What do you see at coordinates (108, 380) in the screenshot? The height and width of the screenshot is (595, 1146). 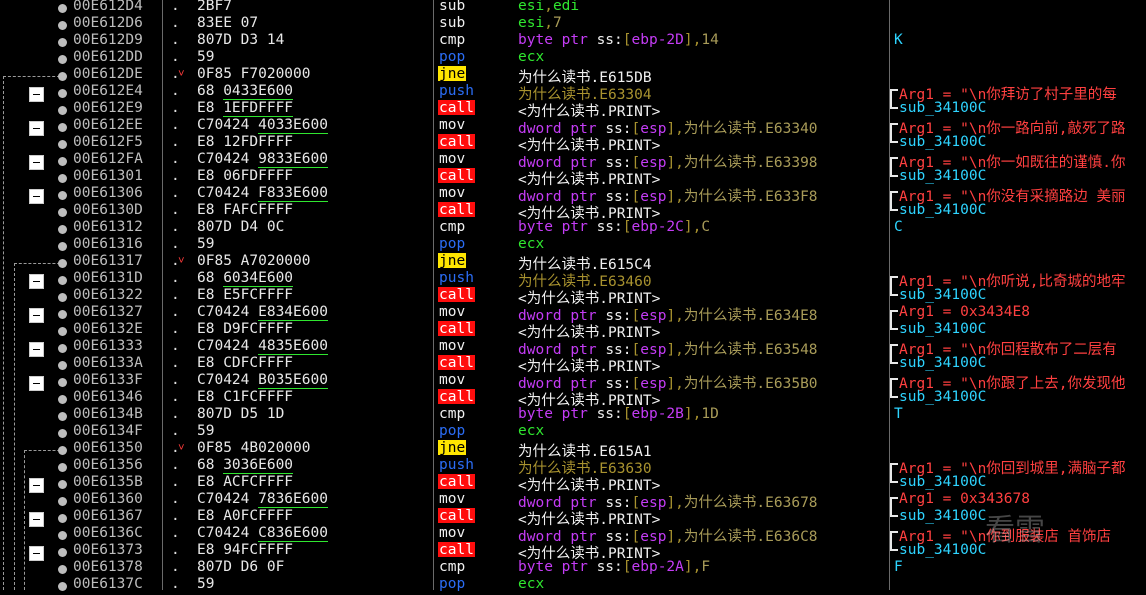 I see `address-text: 00E6133F` at bounding box center [108, 380].